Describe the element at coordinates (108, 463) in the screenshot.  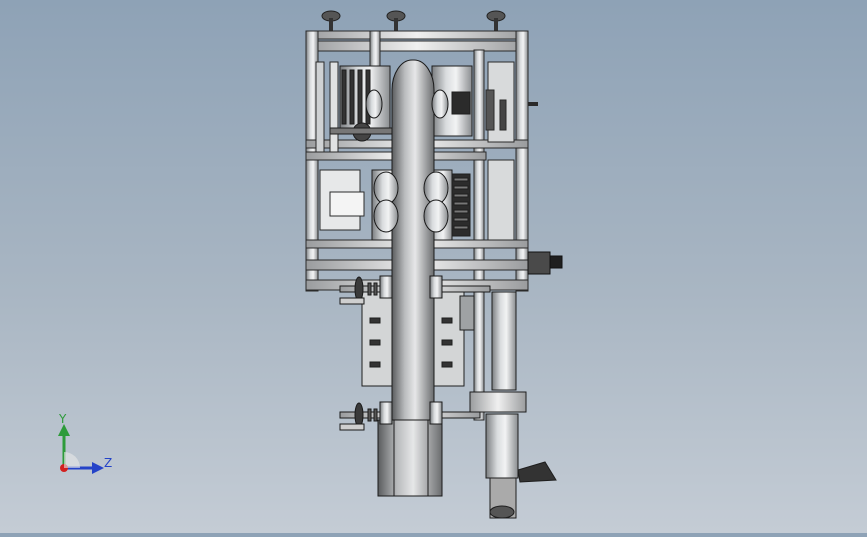
I see `axis-z-label: Z` at that location.